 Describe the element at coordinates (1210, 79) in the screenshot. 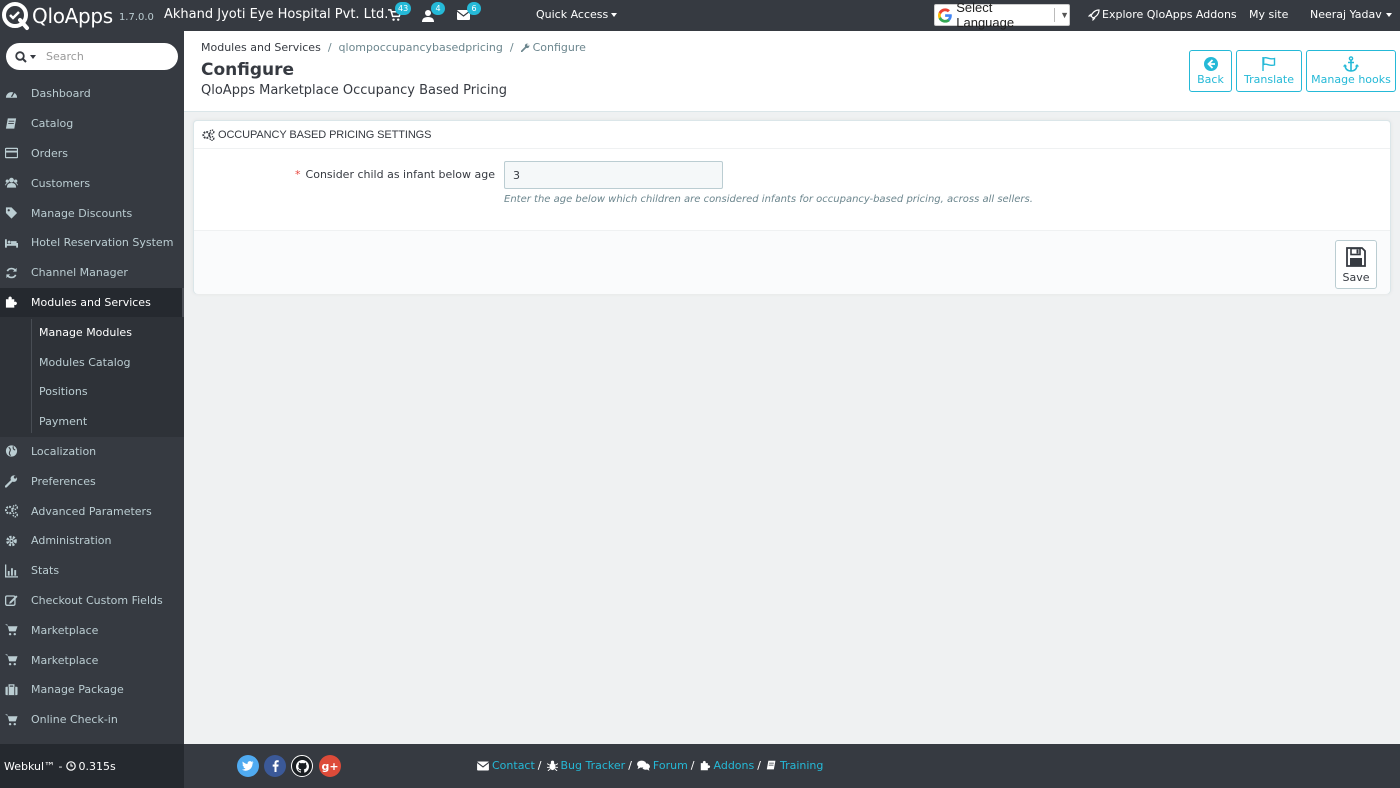

I see `back-label: Back` at that location.